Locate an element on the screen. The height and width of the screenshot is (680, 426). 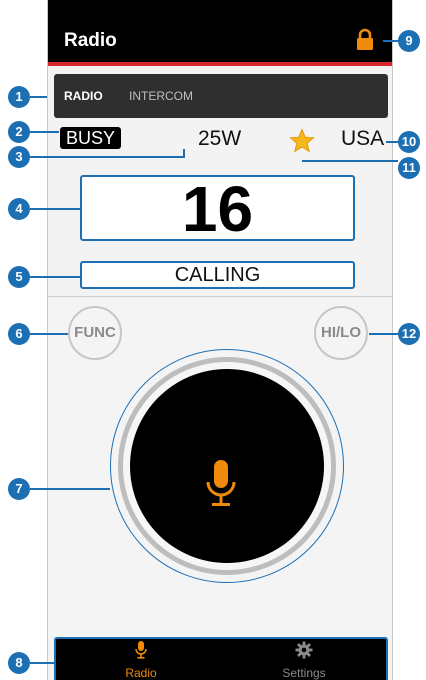
callout-badge-9: 9 is located at coordinates (409, 41).